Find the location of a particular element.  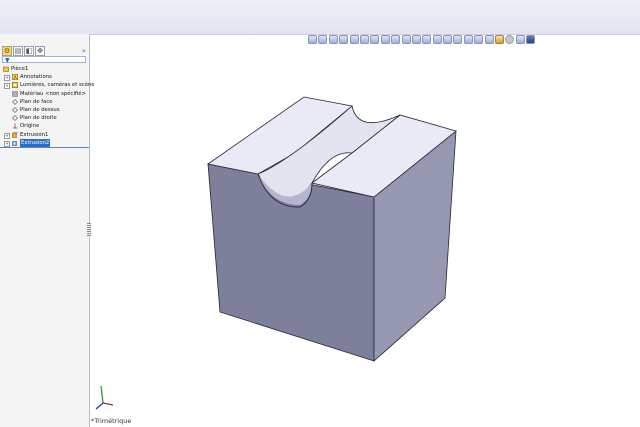

origin-icon is located at coordinates (15, 126).